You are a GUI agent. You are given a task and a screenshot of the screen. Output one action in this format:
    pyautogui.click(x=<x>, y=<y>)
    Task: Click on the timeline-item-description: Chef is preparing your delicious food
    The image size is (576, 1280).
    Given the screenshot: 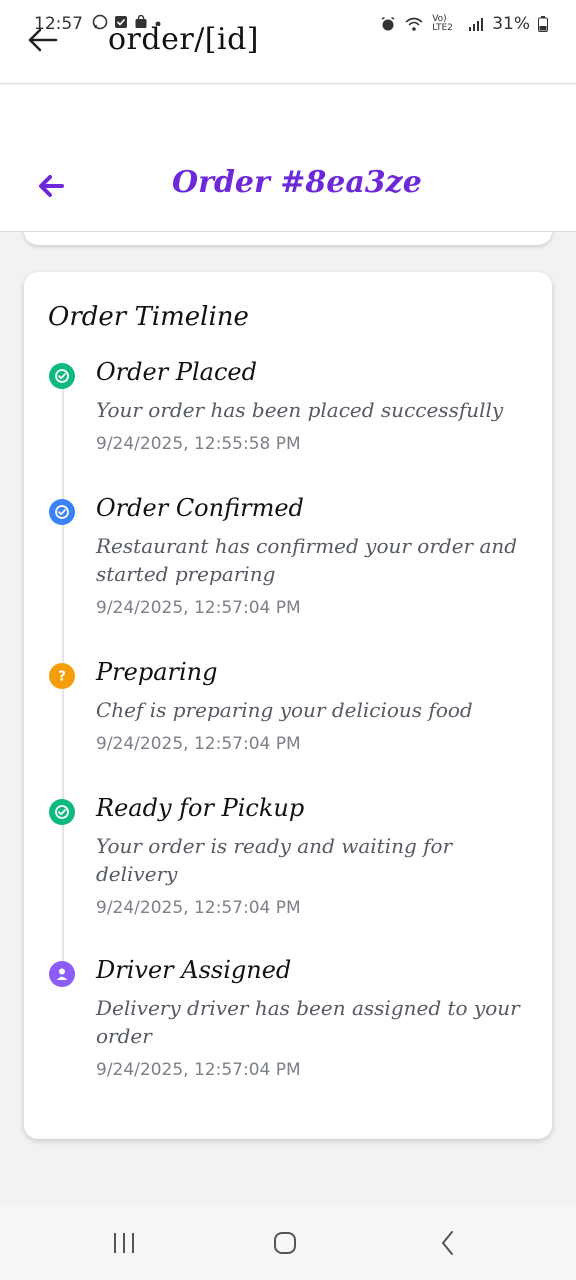 What is the action you would take?
    pyautogui.click(x=284, y=710)
    